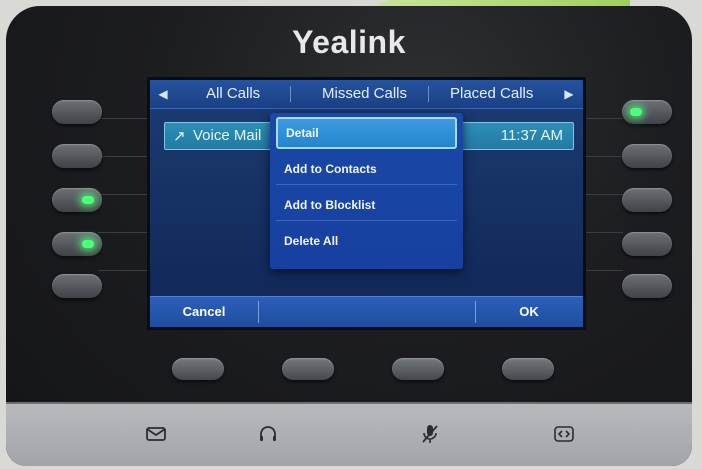 The height and width of the screenshot is (469, 702). I want to click on menu-item-add-to-blocklist: Add to Blocklist, so click(366, 205).